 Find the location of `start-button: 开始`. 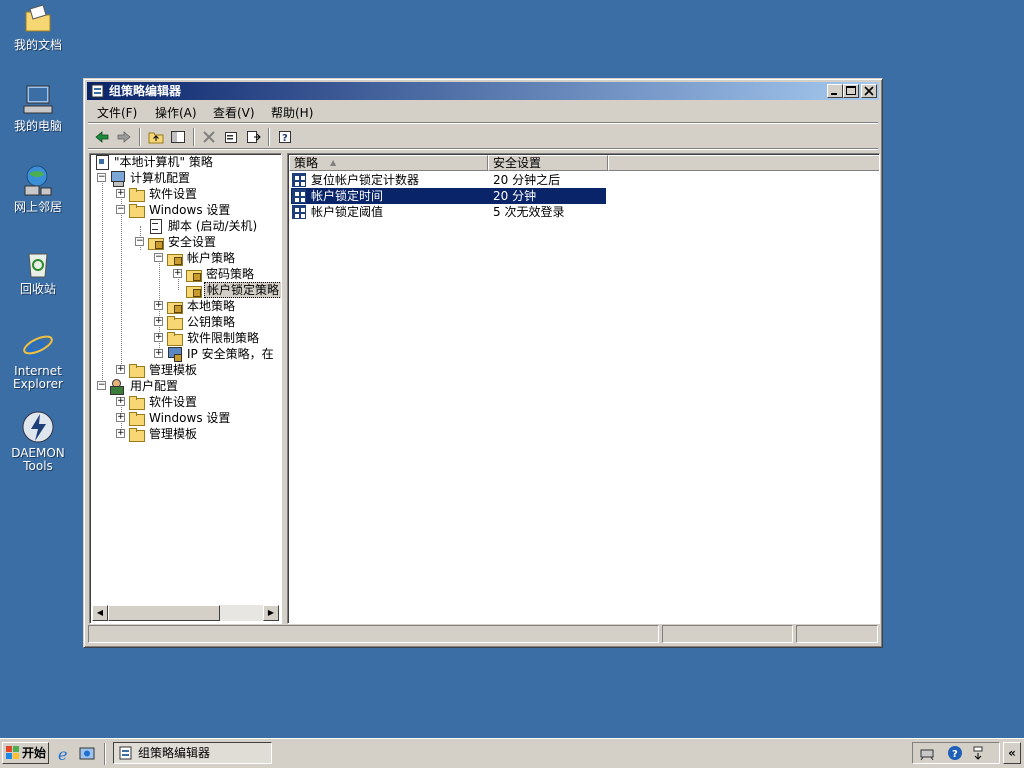

start-button: 开始 is located at coordinates (25, 753).